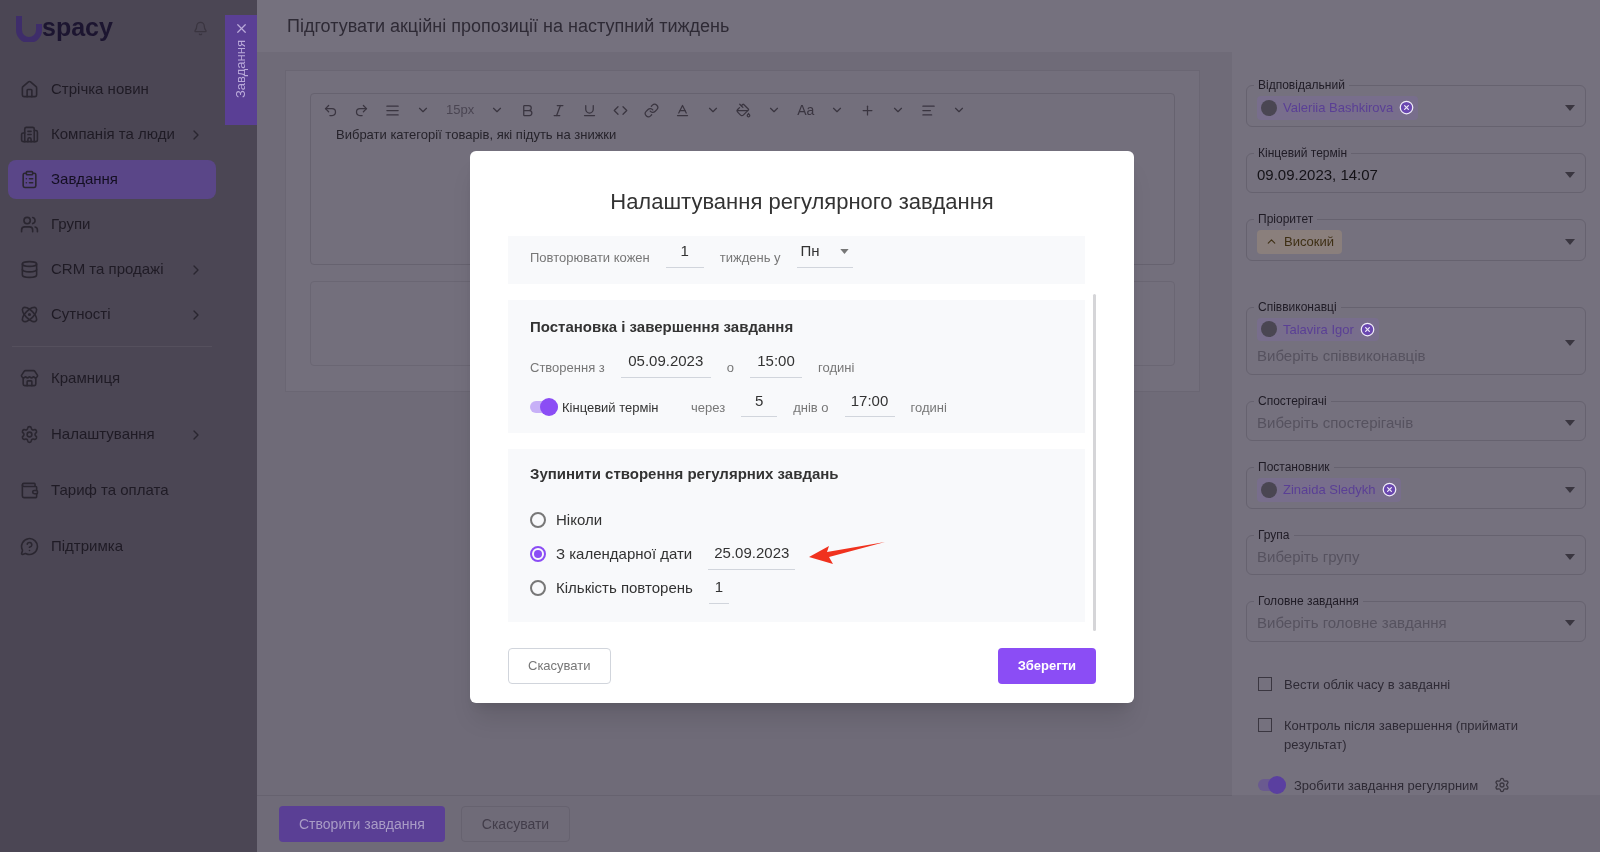  I want to click on settings-icon, so click(1502, 785).